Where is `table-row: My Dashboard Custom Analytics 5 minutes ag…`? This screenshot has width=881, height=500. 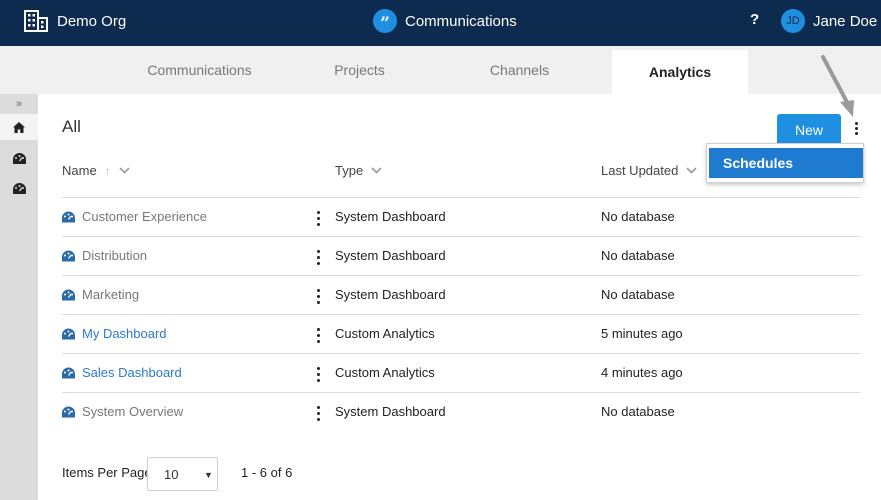 table-row: My Dashboard Custom Analytics 5 minutes ag… is located at coordinates (461, 333).